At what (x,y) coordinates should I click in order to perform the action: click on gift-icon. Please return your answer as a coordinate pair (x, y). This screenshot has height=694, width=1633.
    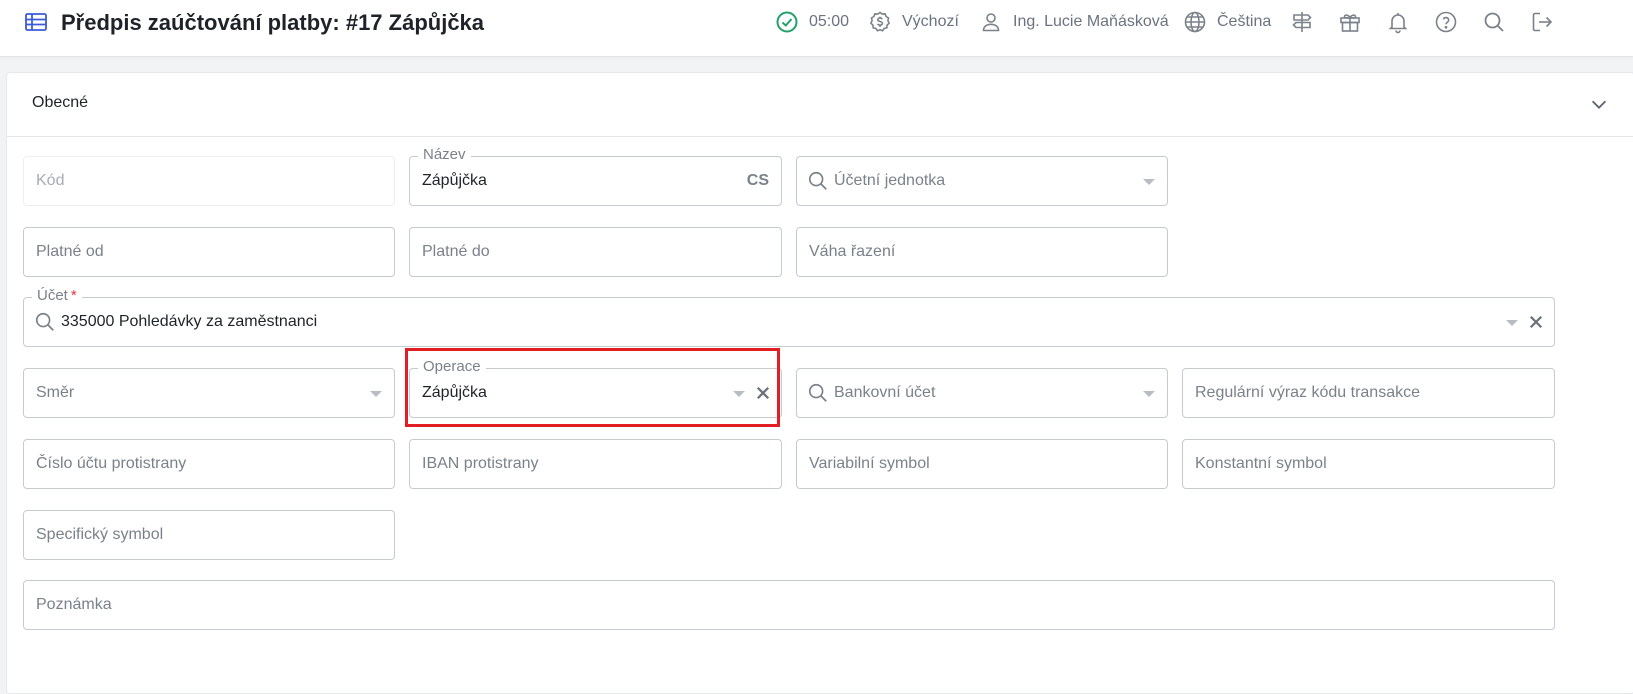
    Looking at the image, I should click on (1350, 22).